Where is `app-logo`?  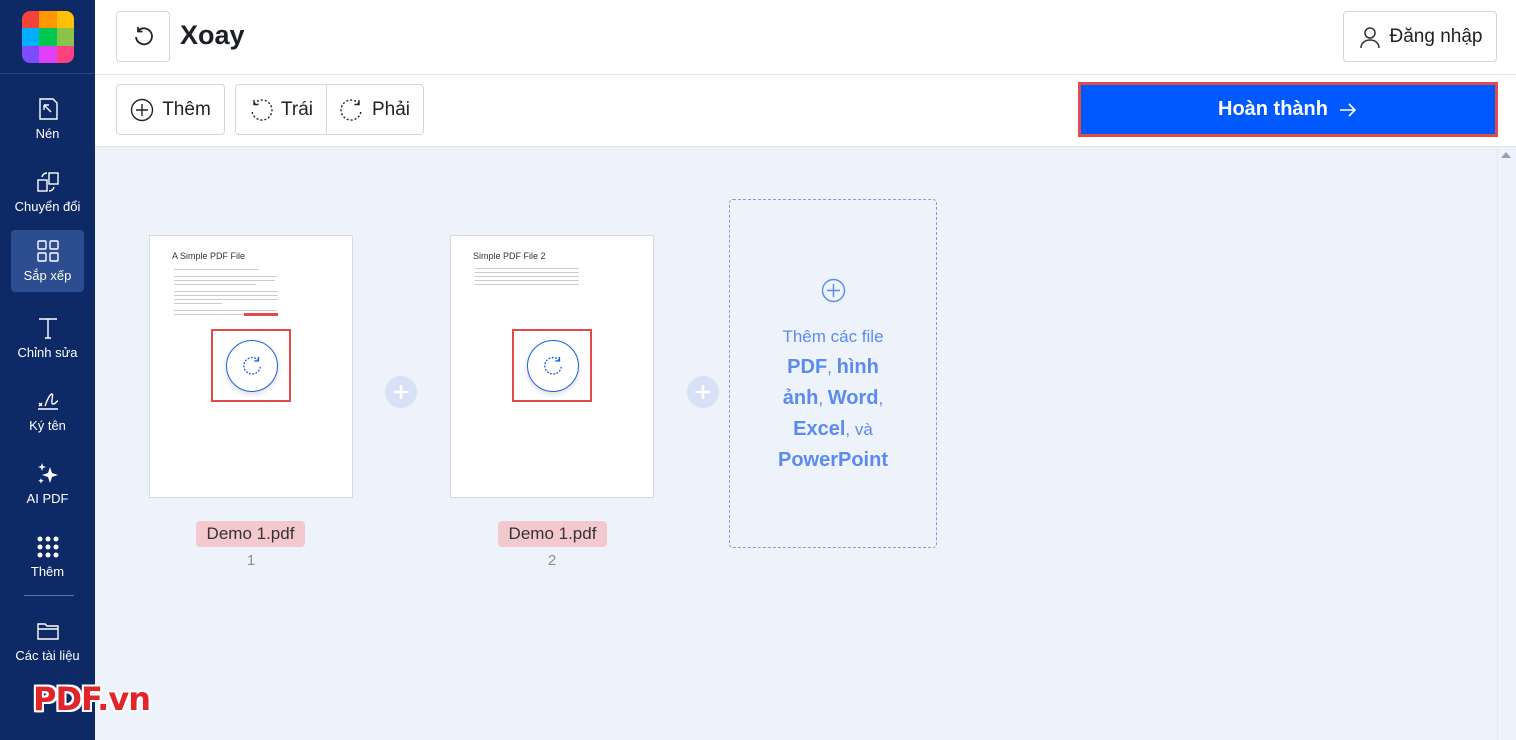
app-logo is located at coordinates (48, 37).